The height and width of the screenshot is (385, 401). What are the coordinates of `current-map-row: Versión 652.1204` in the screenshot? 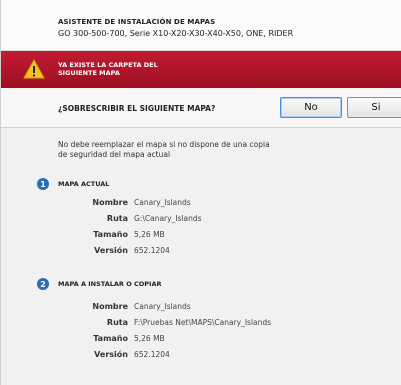 It's located at (201, 253).